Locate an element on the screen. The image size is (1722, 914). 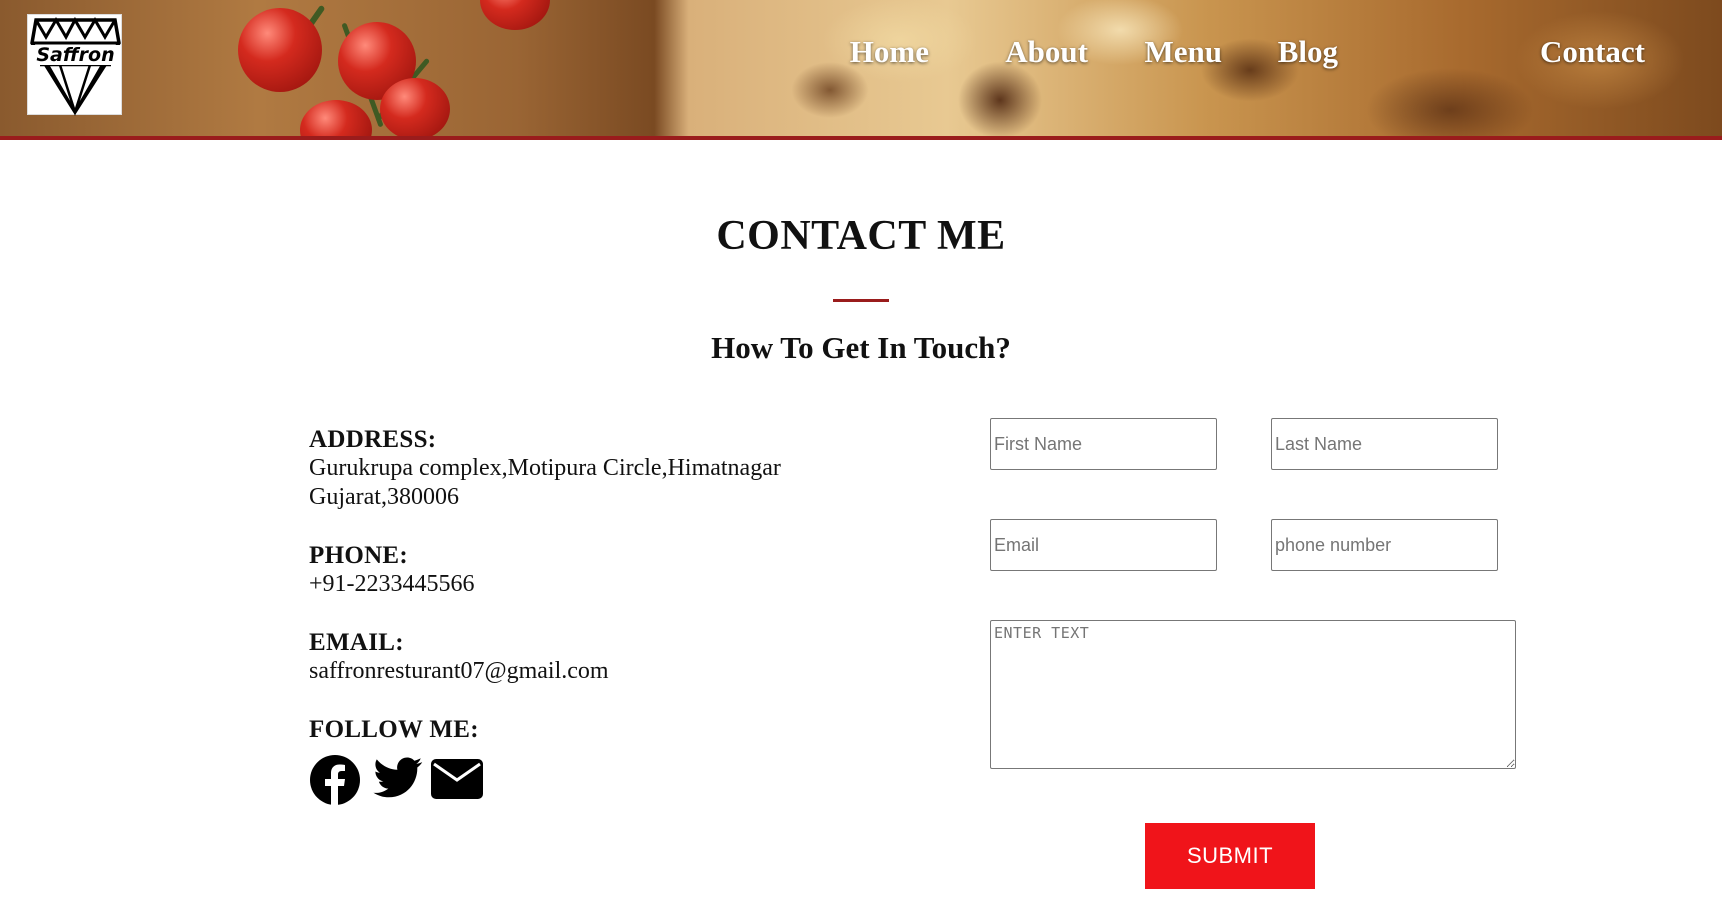
phone-block: PHONE: +91-2233445566 is located at coordinates (589, 570).